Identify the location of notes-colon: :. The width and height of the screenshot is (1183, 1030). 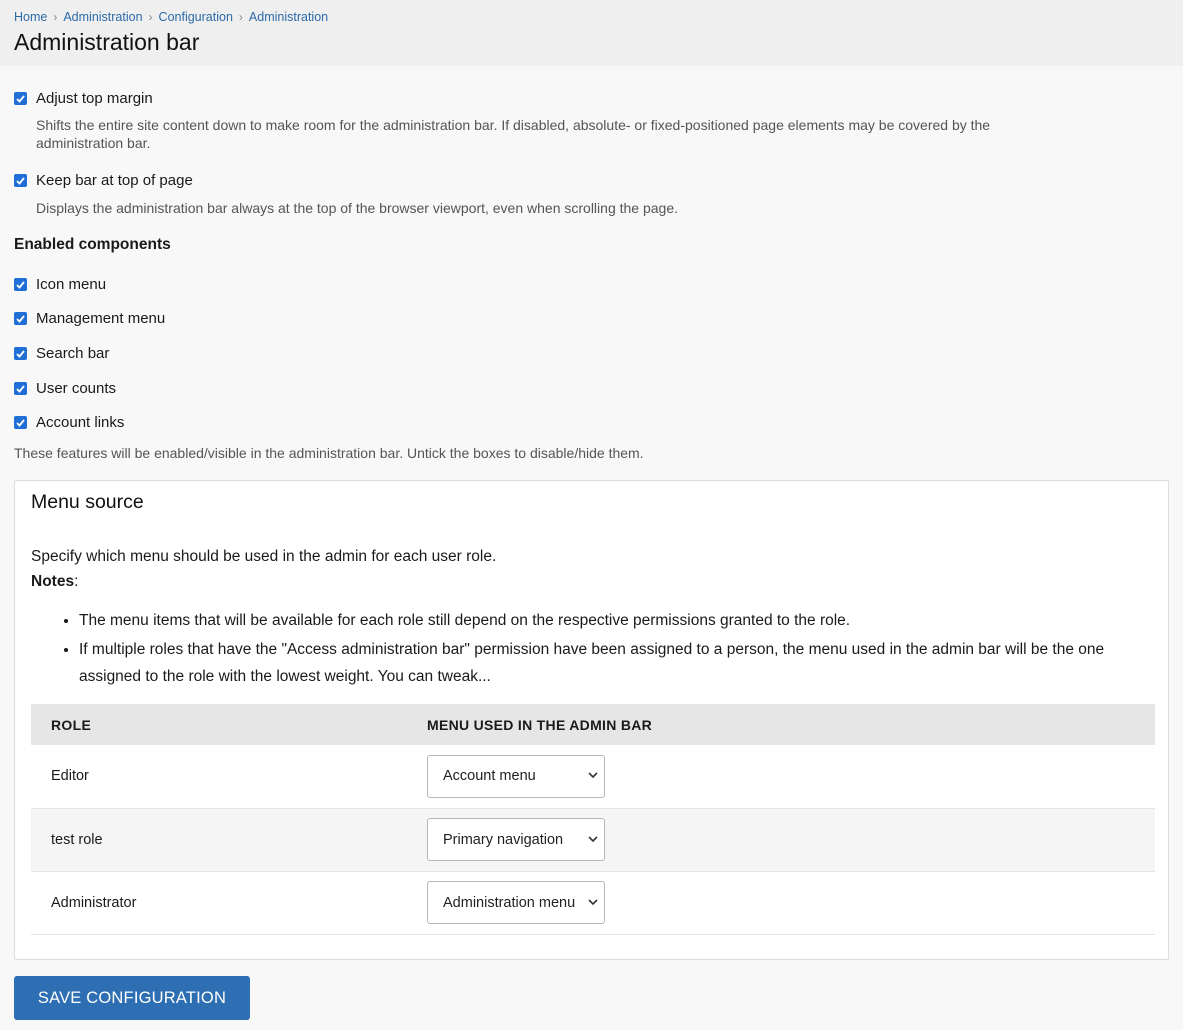
(76, 581).